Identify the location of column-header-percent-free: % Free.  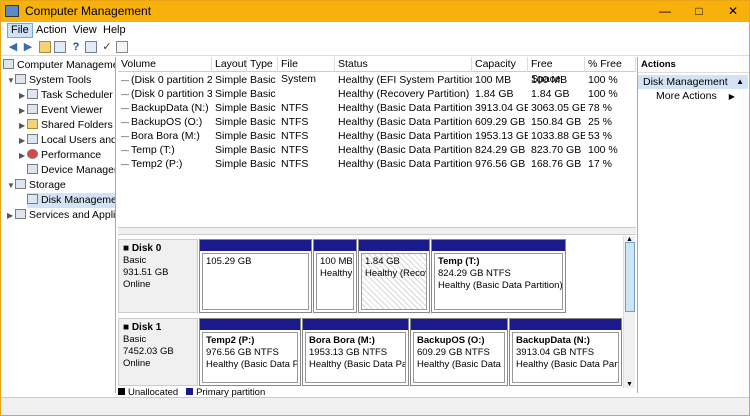
(610, 64).